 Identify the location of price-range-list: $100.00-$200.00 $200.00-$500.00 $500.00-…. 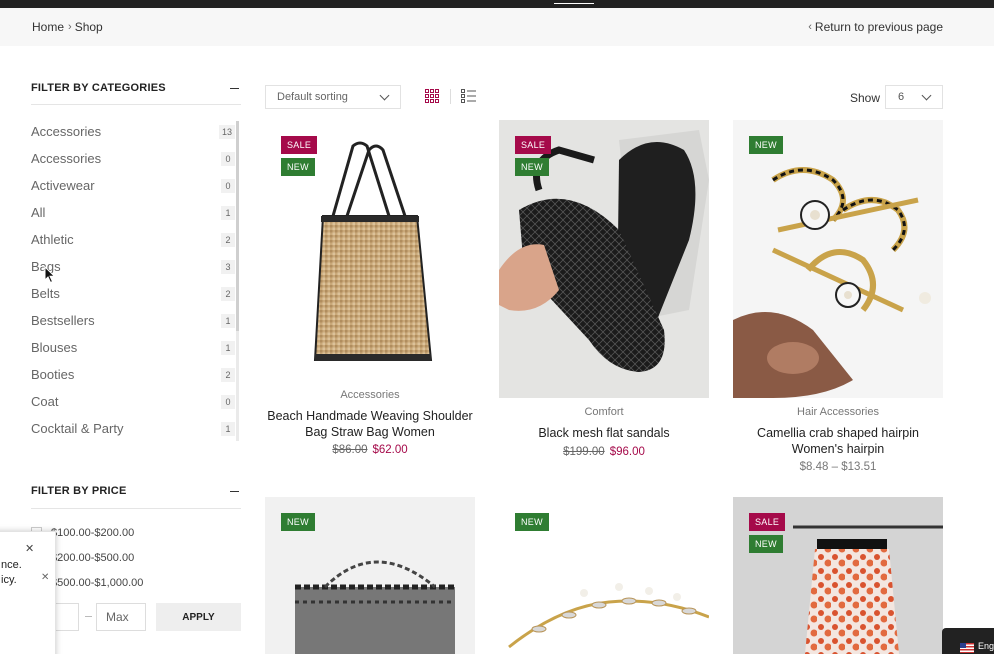
(136, 557).